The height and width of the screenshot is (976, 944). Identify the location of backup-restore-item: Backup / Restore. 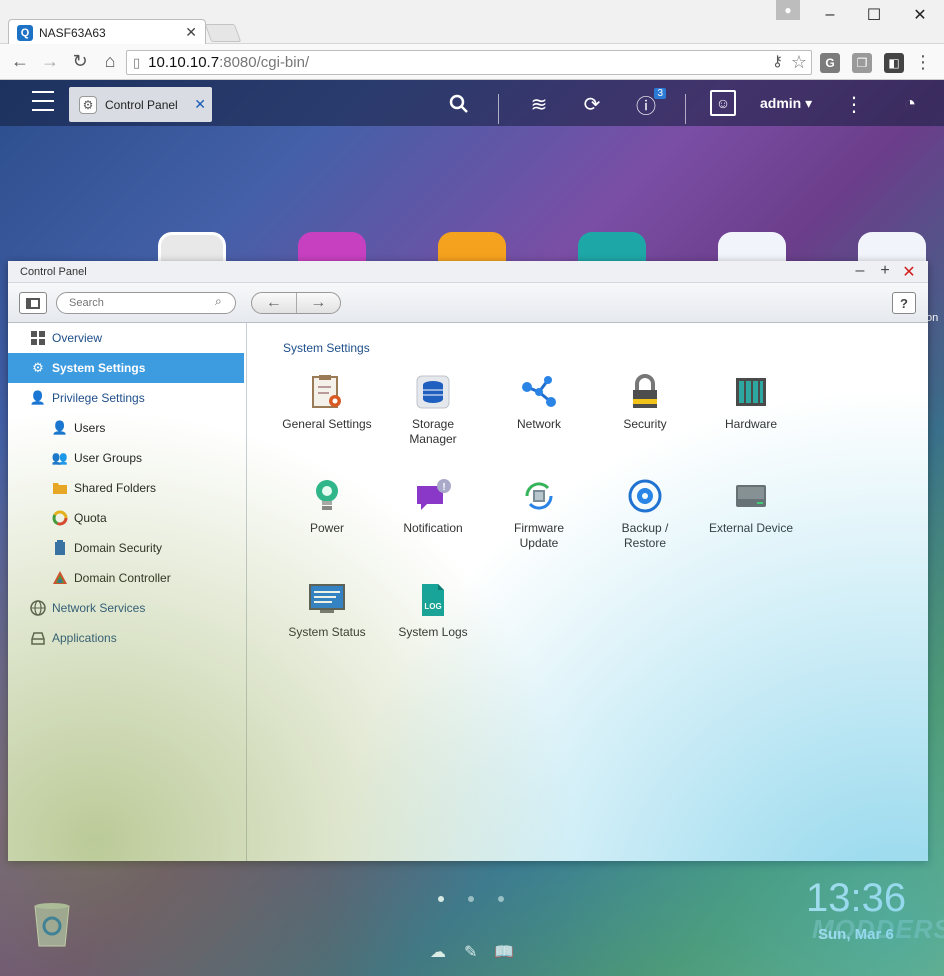
(645, 514).